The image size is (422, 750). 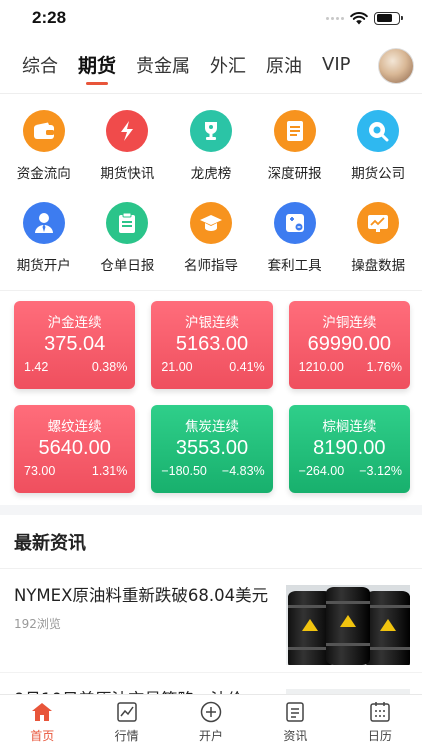 What do you see at coordinates (127, 712) in the screenshot?
I see `market-chart-icon` at bounding box center [127, 712].